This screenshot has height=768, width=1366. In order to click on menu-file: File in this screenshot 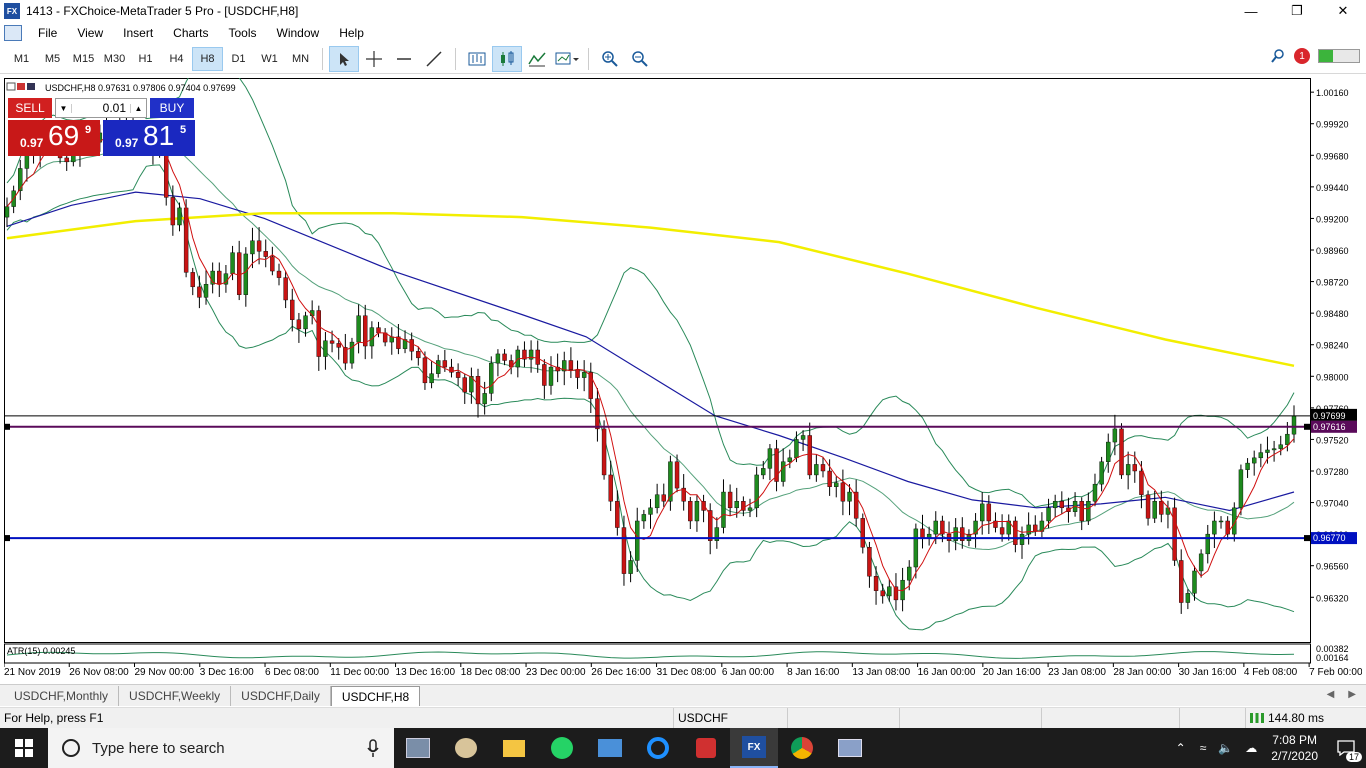, I will do `click(47, 33)`.